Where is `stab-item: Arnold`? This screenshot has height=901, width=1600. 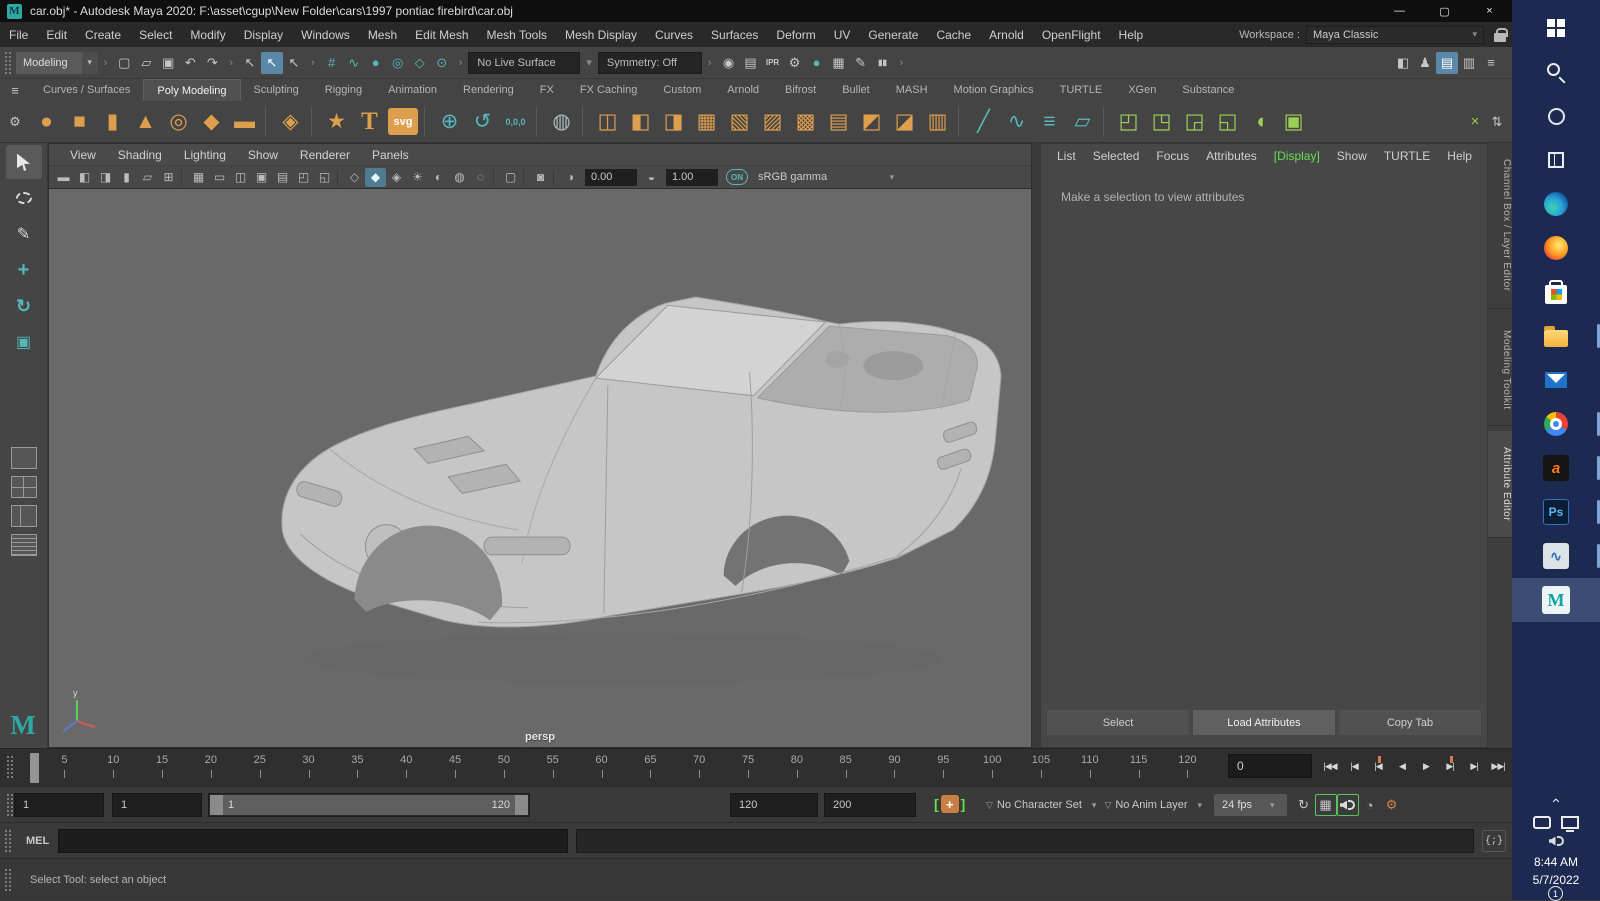
stab-item: Arnold is located at coordinates (743, 90).